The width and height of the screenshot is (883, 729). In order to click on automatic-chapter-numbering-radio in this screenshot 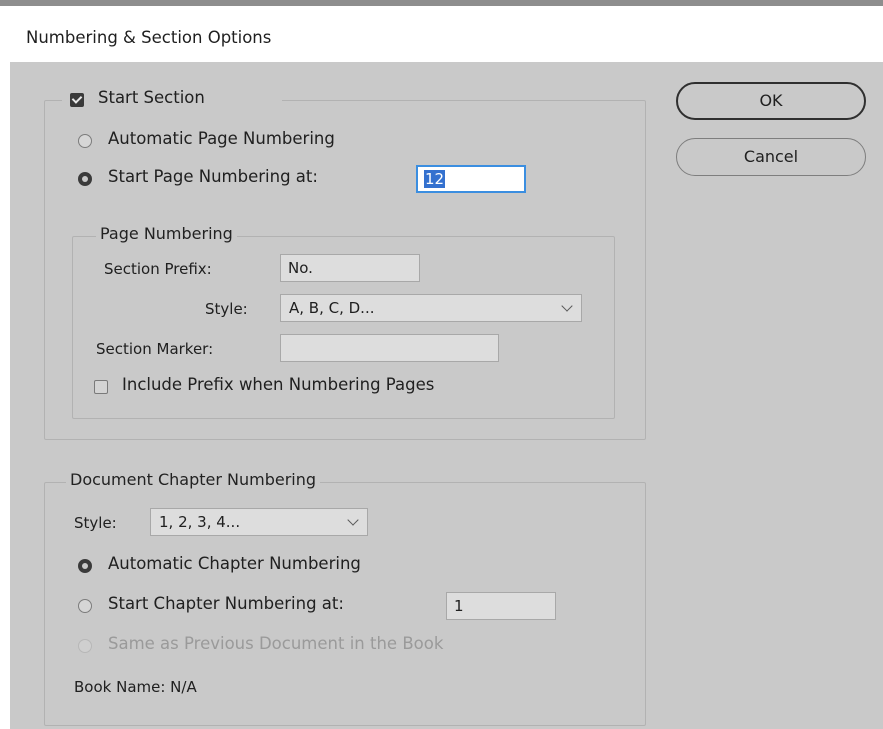, I will do `click(85, 566)`.